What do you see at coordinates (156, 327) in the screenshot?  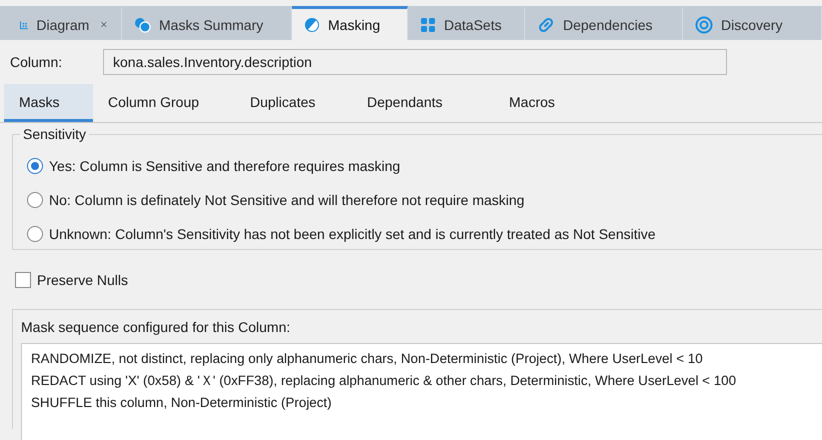 I see `list-title: Mask sequence configured for this Column:` at bounding box center [156, 327].